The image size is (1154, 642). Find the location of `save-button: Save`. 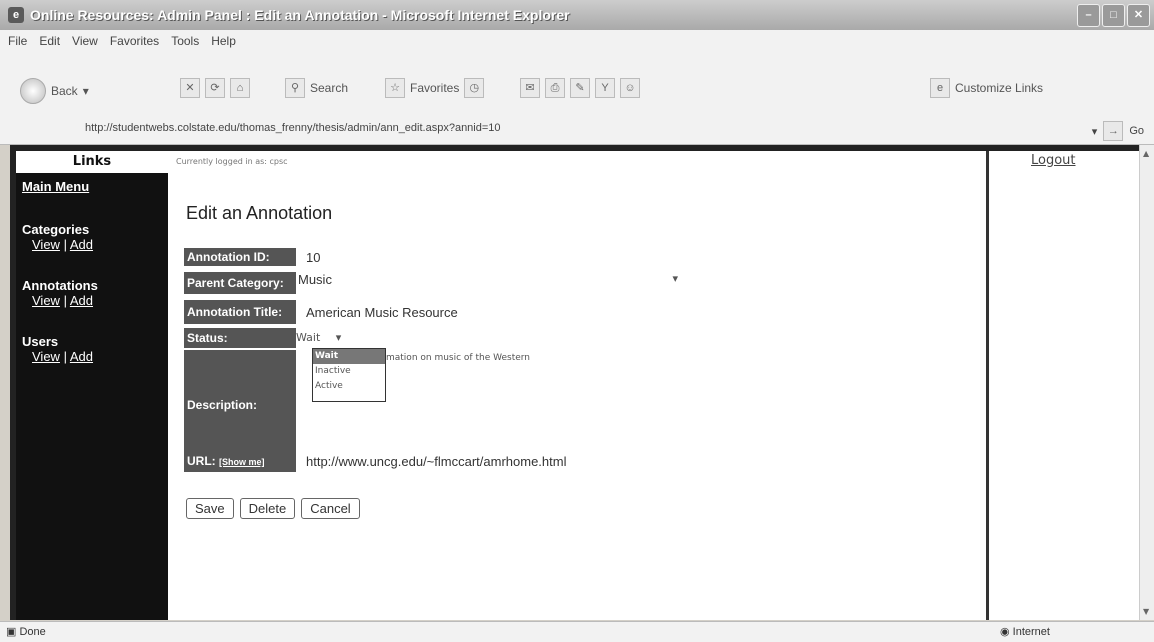

save-button: Save is located at coordinates (210, 508).